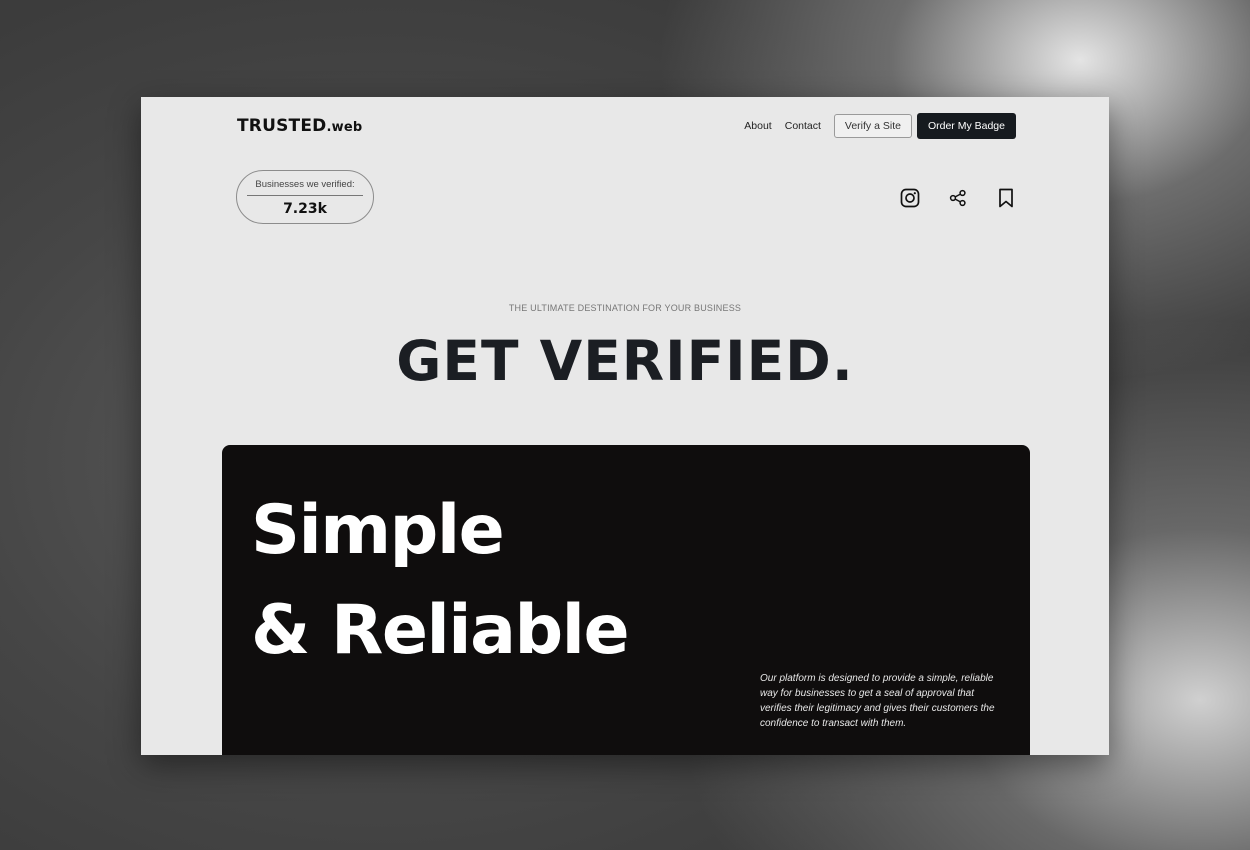 The height and width of the screenshot is (850, 1250). I want to click on verified-count-pill: Businesses we verified: 7.23k, so click(305, 197).